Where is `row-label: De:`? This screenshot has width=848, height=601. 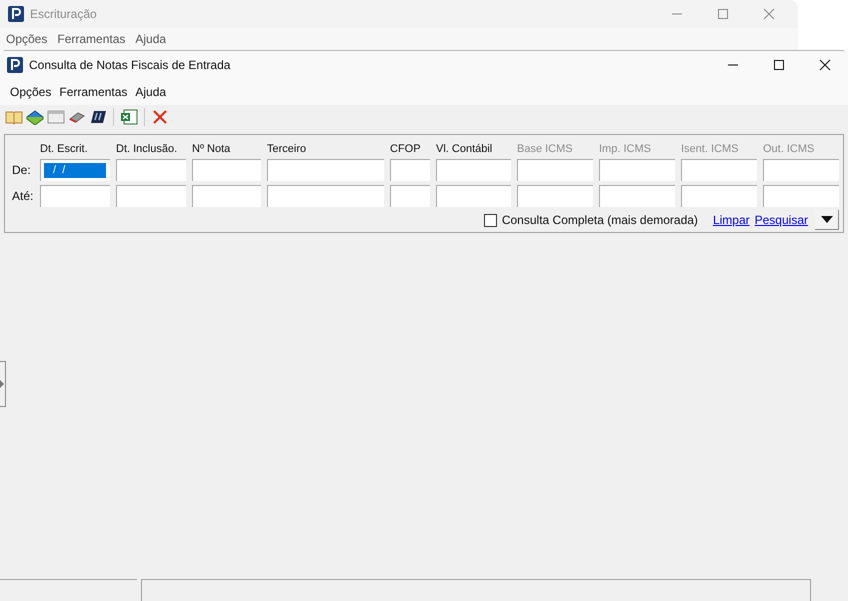 row-label: De: is located at coordinates (21, 171).